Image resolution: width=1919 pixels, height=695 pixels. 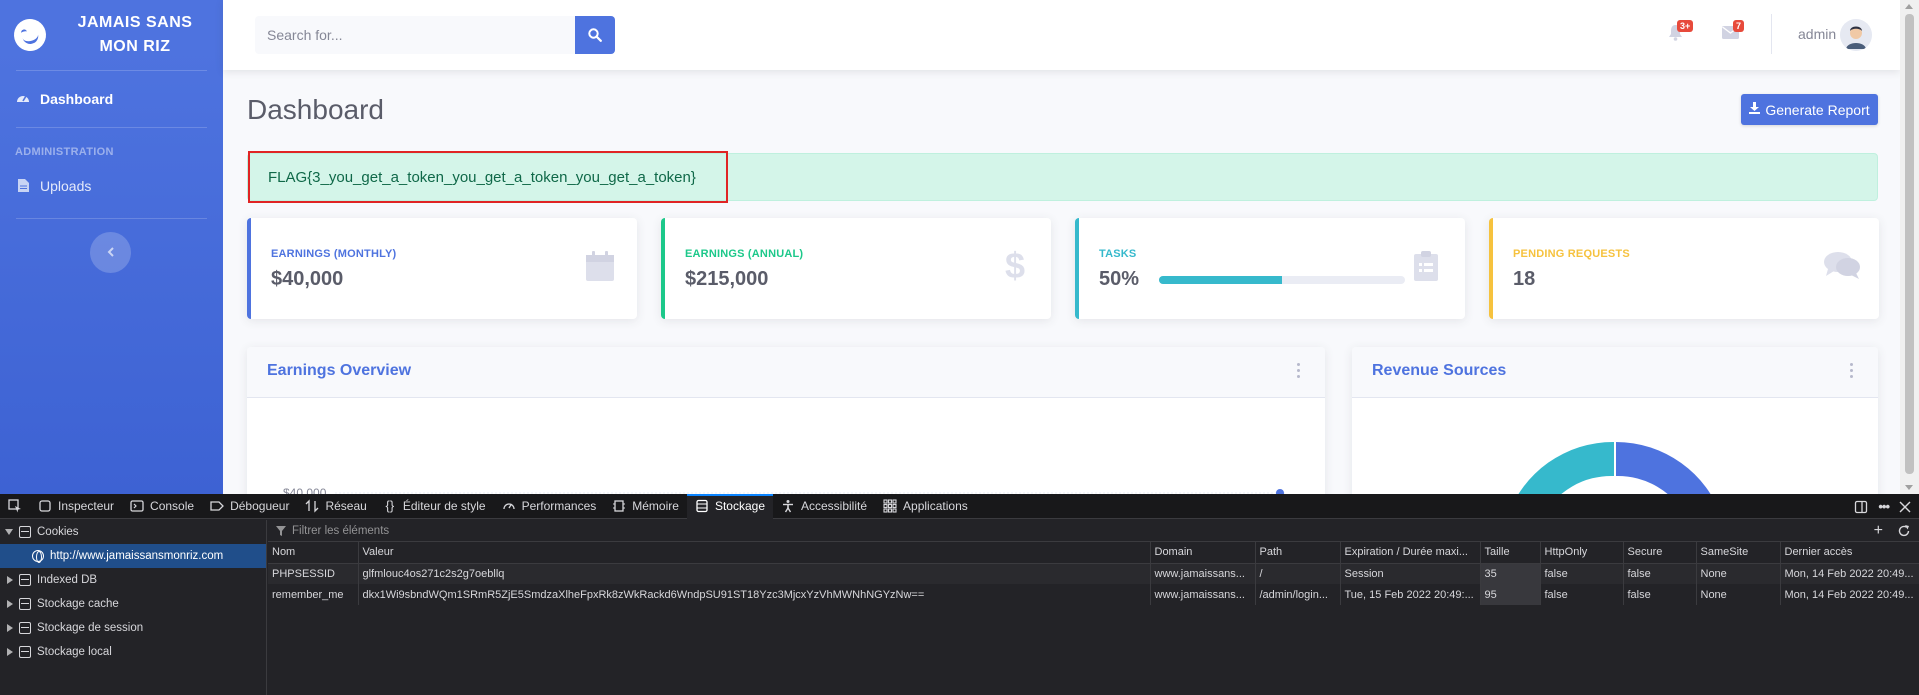 What do you see at coordinates (313, 553) in the screenshot?
I see `column-header: Nom` at bounding box center [313, 553].